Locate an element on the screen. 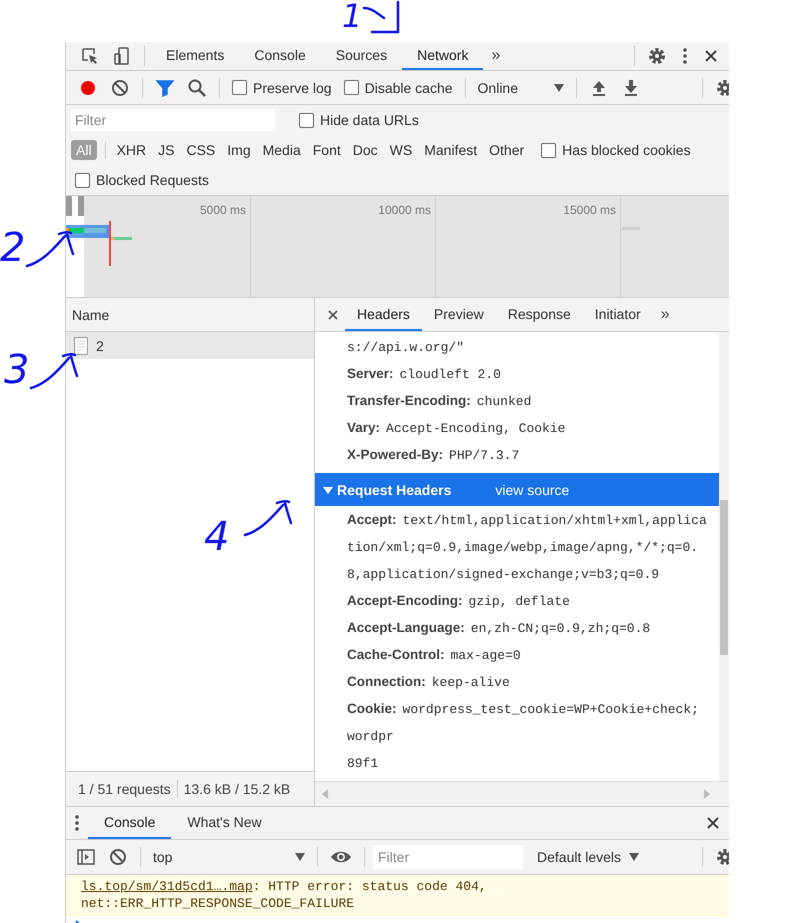 This screenshot has height=923, width=785. header-line: Cookie: wordpress_test_cookie=WP+Cookie+check; wordpr is located at coordinates (523, 723).